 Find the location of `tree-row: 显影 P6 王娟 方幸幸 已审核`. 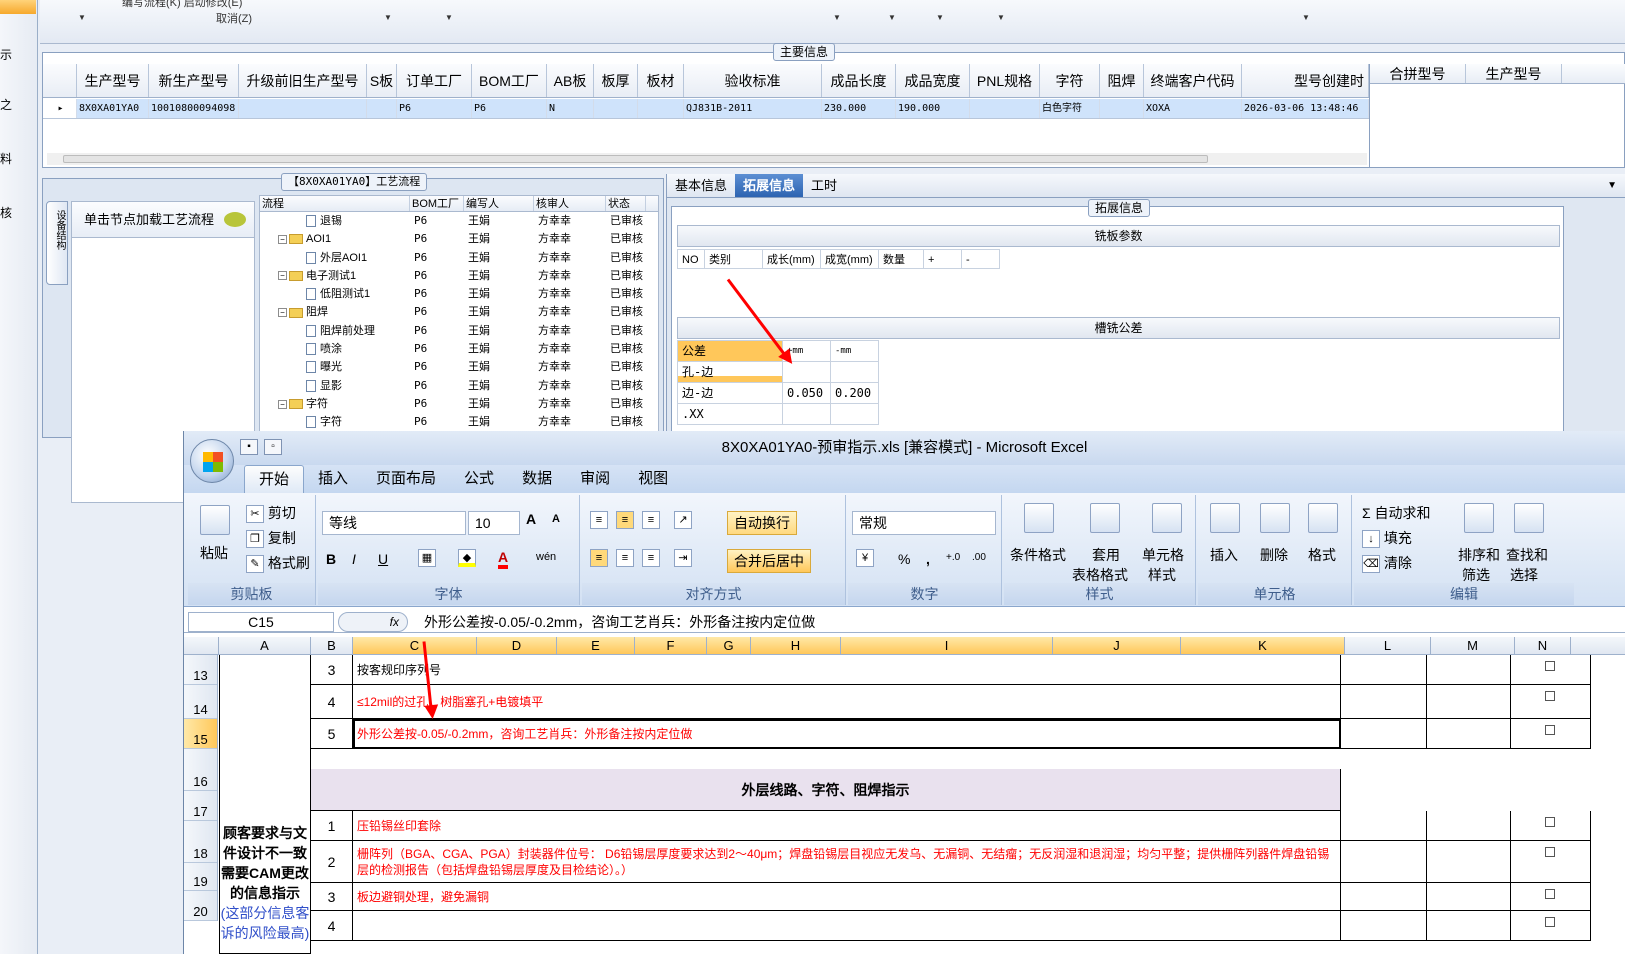

tree-row: 显影 P6 王娟 方幸幸 已审核 is located at coordinates (459, 386).